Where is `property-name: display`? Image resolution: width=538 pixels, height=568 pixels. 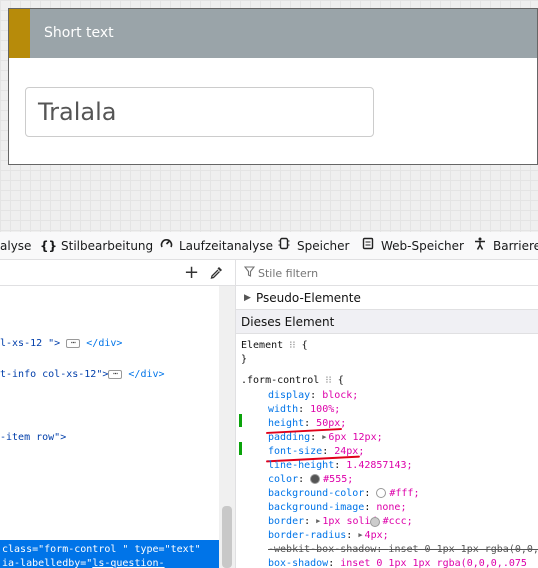 property-name: display is located at coordinates (289, 395).